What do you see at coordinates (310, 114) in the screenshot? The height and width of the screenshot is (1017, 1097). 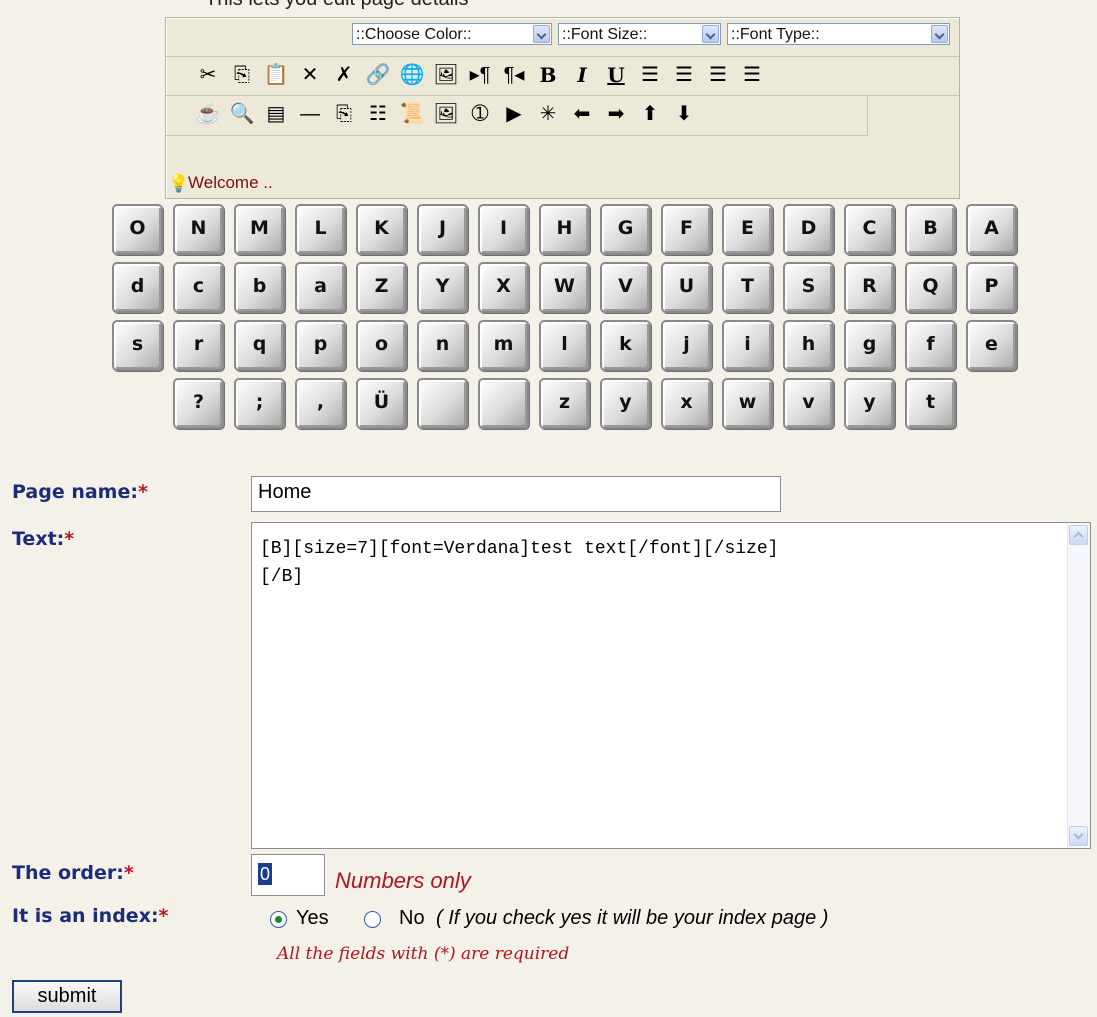 I see `hr-line-icon: —` at bounding box center [310, 114].